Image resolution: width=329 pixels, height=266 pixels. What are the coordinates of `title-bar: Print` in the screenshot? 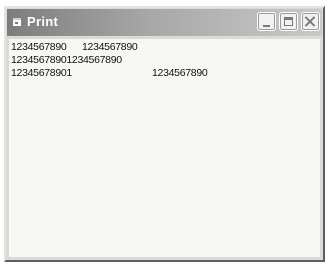 It's located at (164, 22).